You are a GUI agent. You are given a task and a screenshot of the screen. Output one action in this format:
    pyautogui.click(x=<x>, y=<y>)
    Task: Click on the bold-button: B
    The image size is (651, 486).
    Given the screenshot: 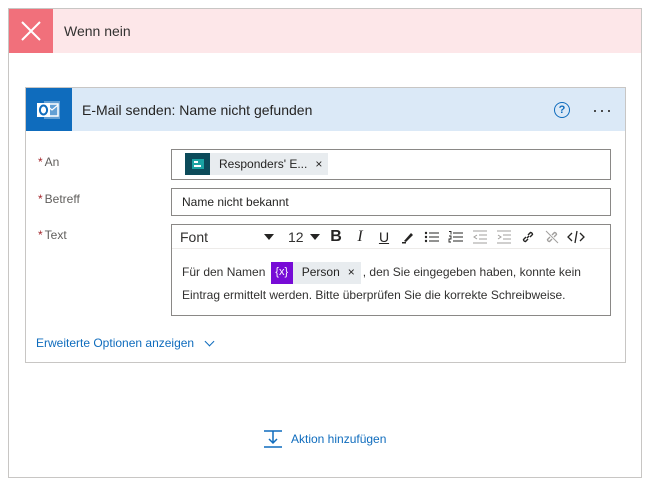 What is the action you would take?
    pyautogui.click(x=336, y=237)
    